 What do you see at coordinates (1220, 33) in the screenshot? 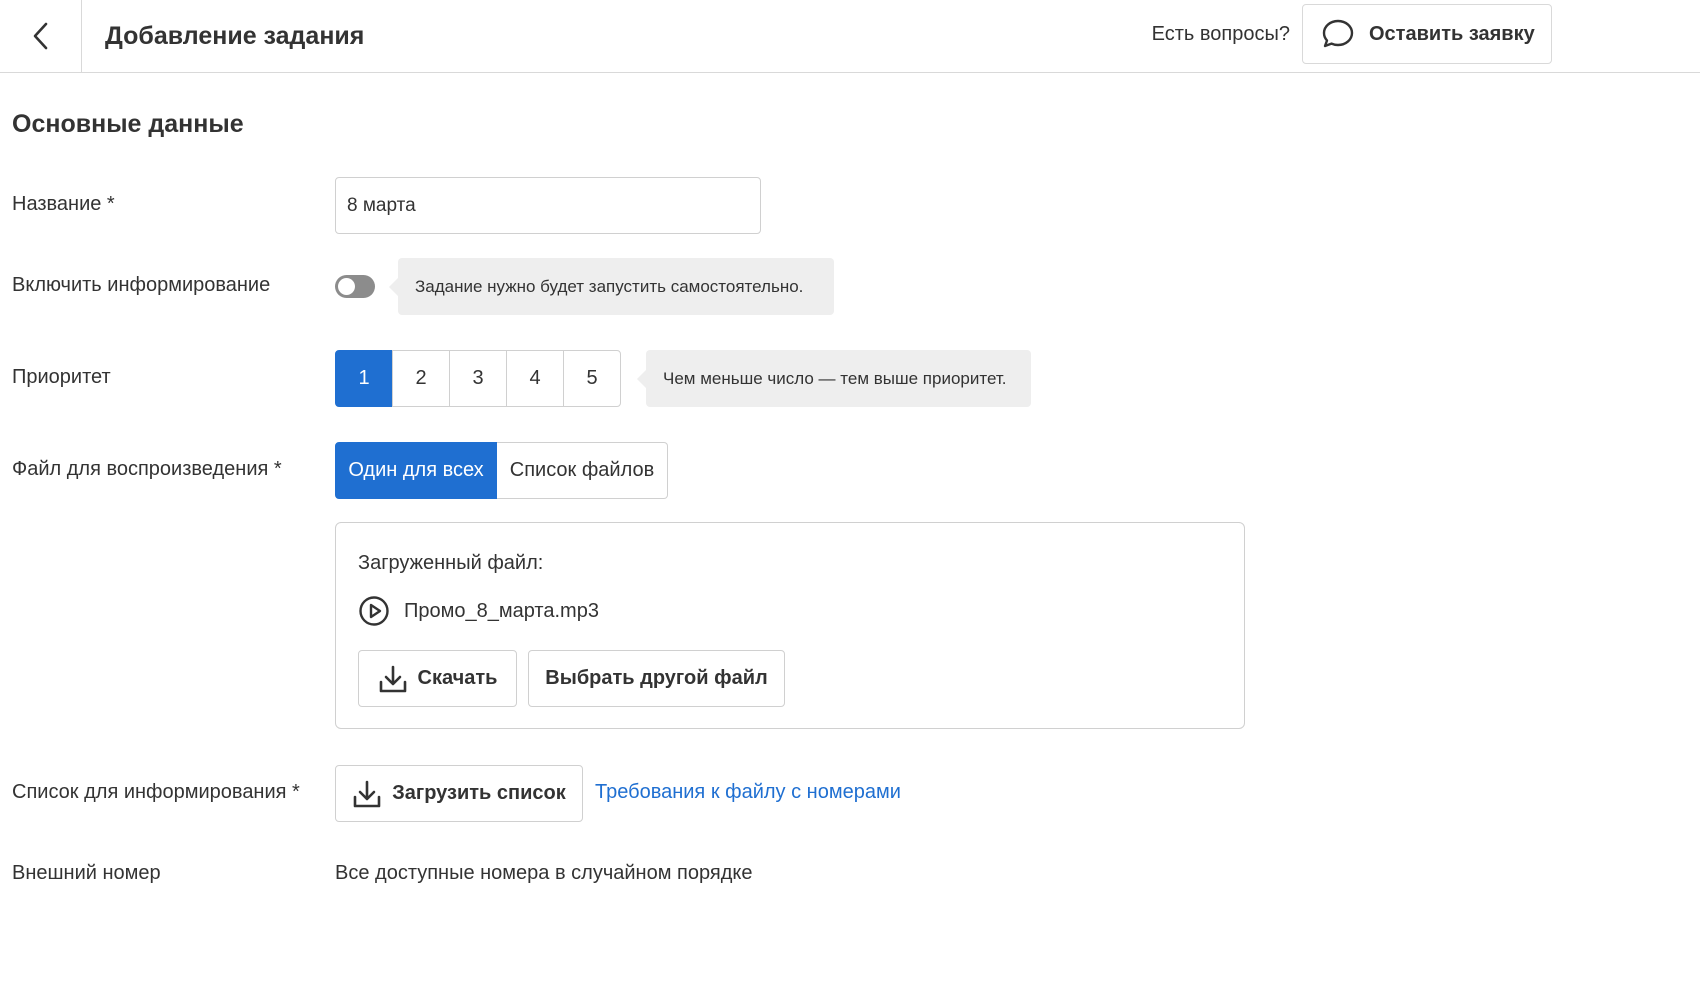
I see `questions-text: Есть вопросы?` at bounding box center [1220, 33].